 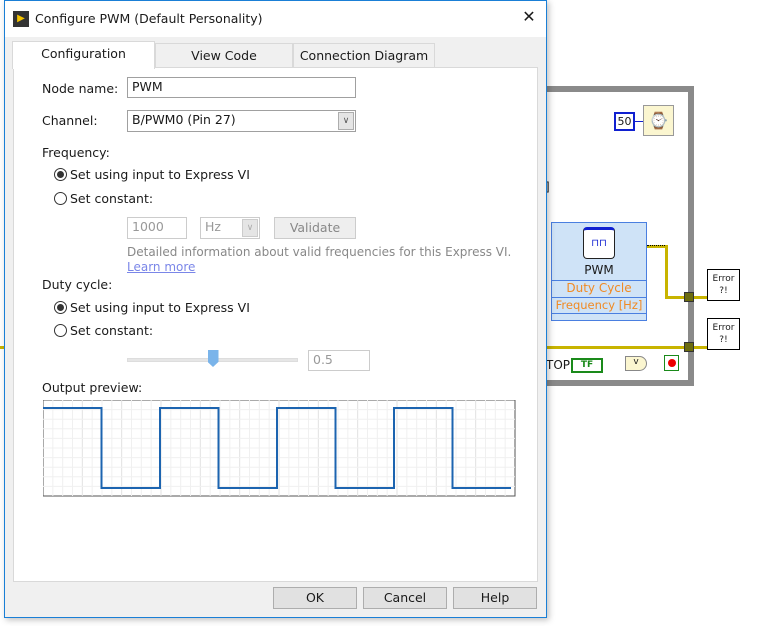 What do you see at coordinates (279, 448) in the screenshot?
I see `output-preview-chart` at bounding box center [279, 448].